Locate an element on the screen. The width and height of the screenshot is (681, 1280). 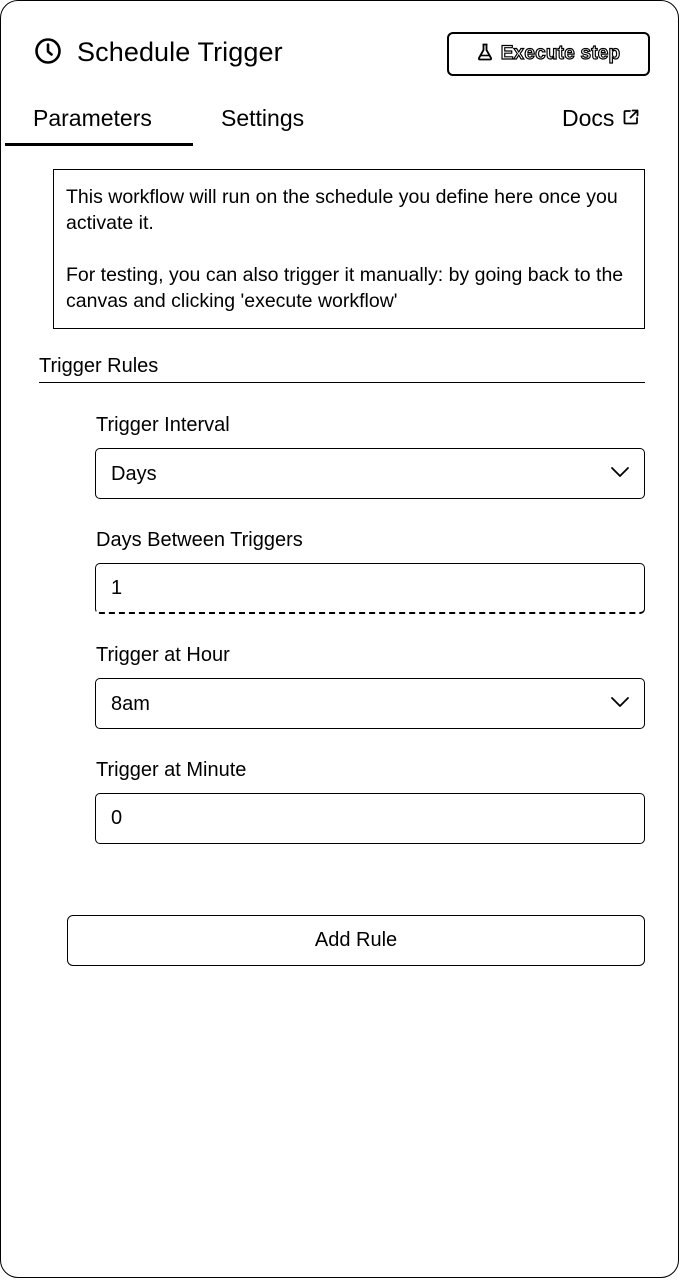
trigger-minute-input is located at coordinates (370, 818).